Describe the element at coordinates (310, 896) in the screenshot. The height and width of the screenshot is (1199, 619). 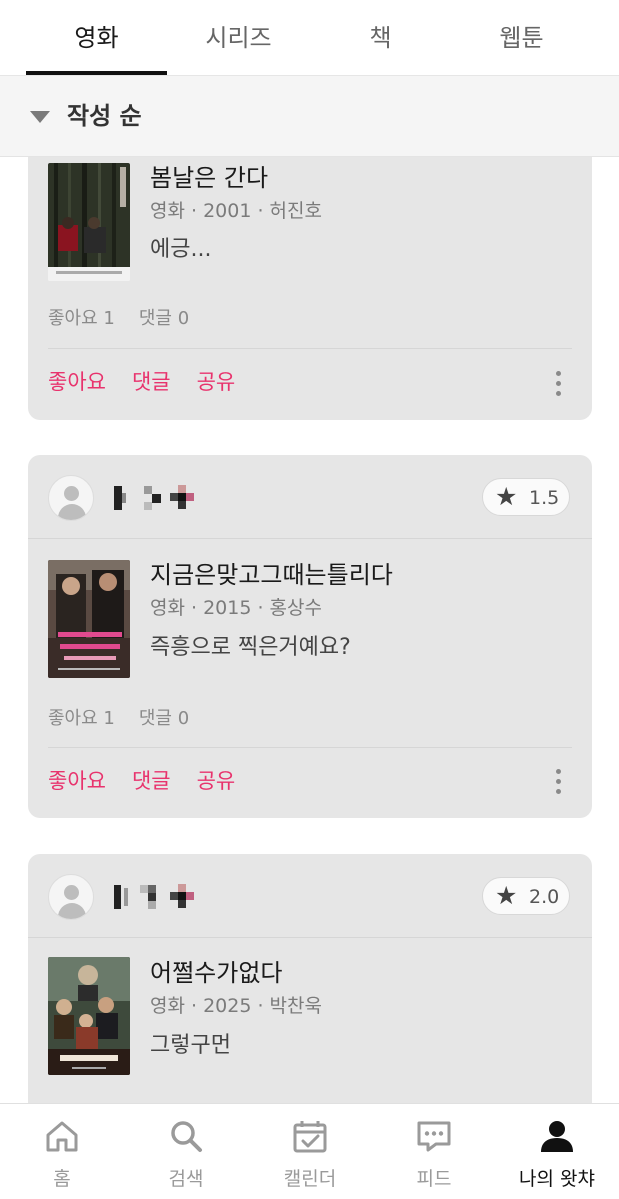
I see `card-header: ★ 2.0` at that location.